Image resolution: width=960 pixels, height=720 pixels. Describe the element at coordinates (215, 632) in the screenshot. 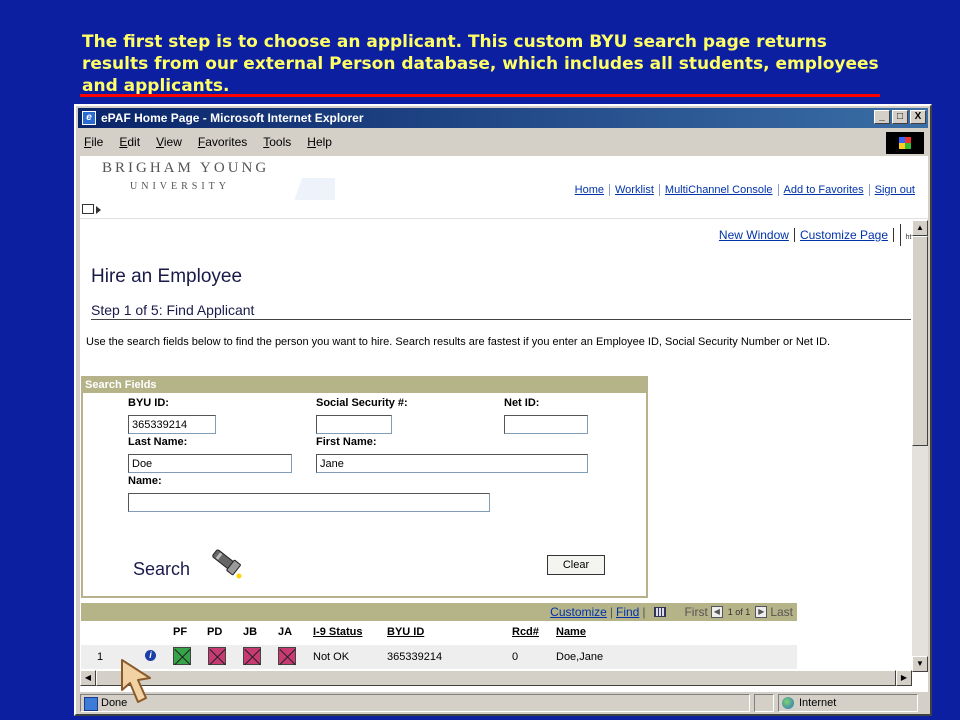

I see `col-pd: PD` at that location.